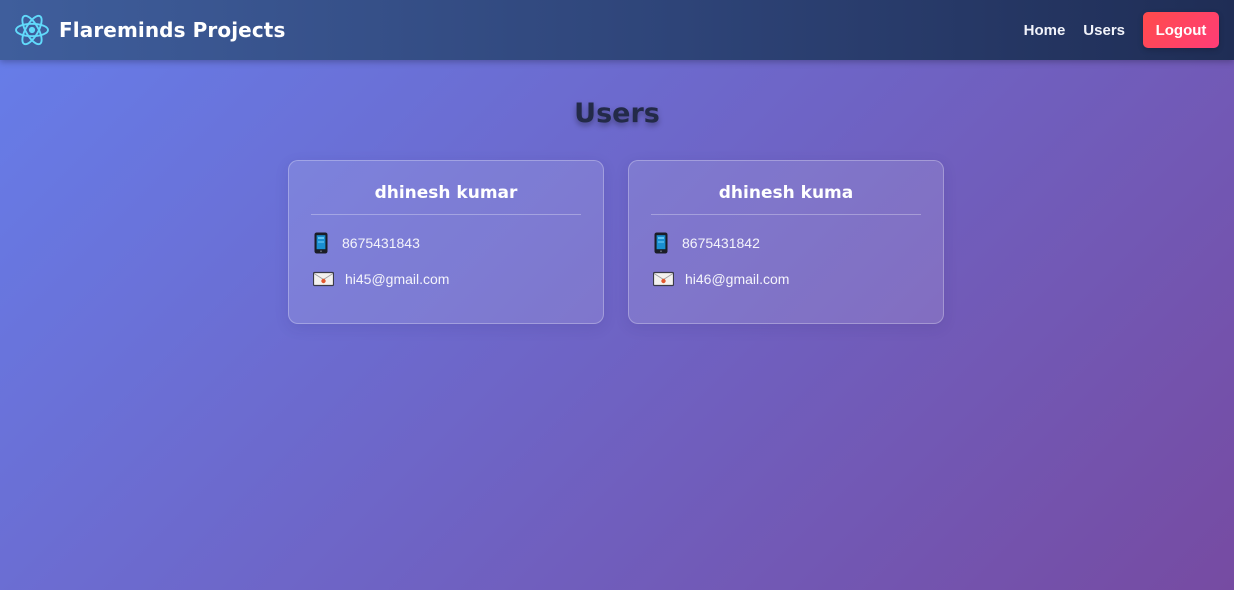  I want to click on navbar: Flareminds Projects Home Users Logout, so click(617, 30).